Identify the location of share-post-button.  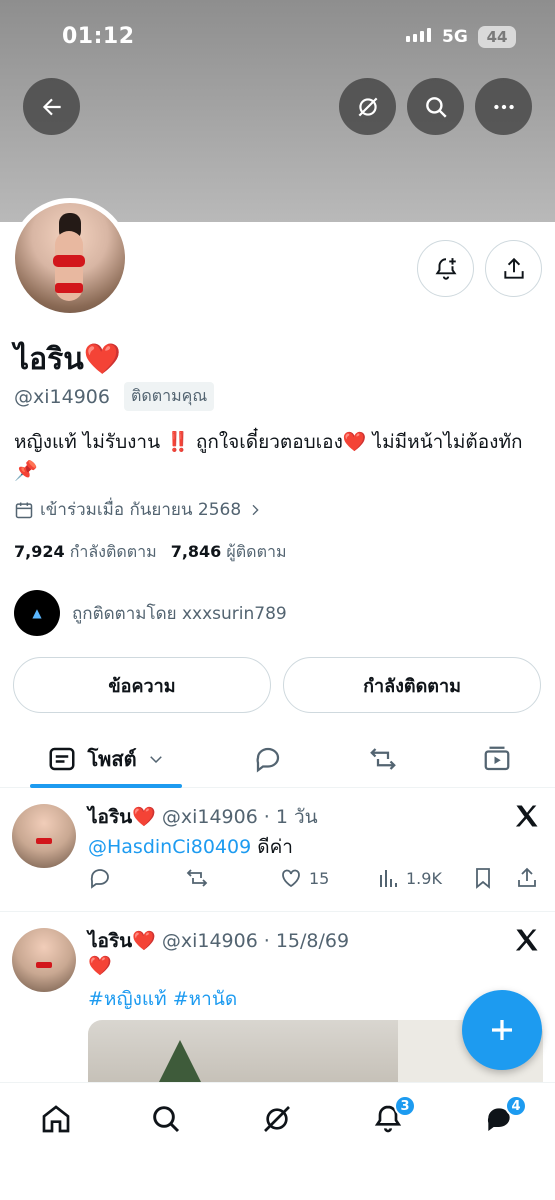
(527, 878).